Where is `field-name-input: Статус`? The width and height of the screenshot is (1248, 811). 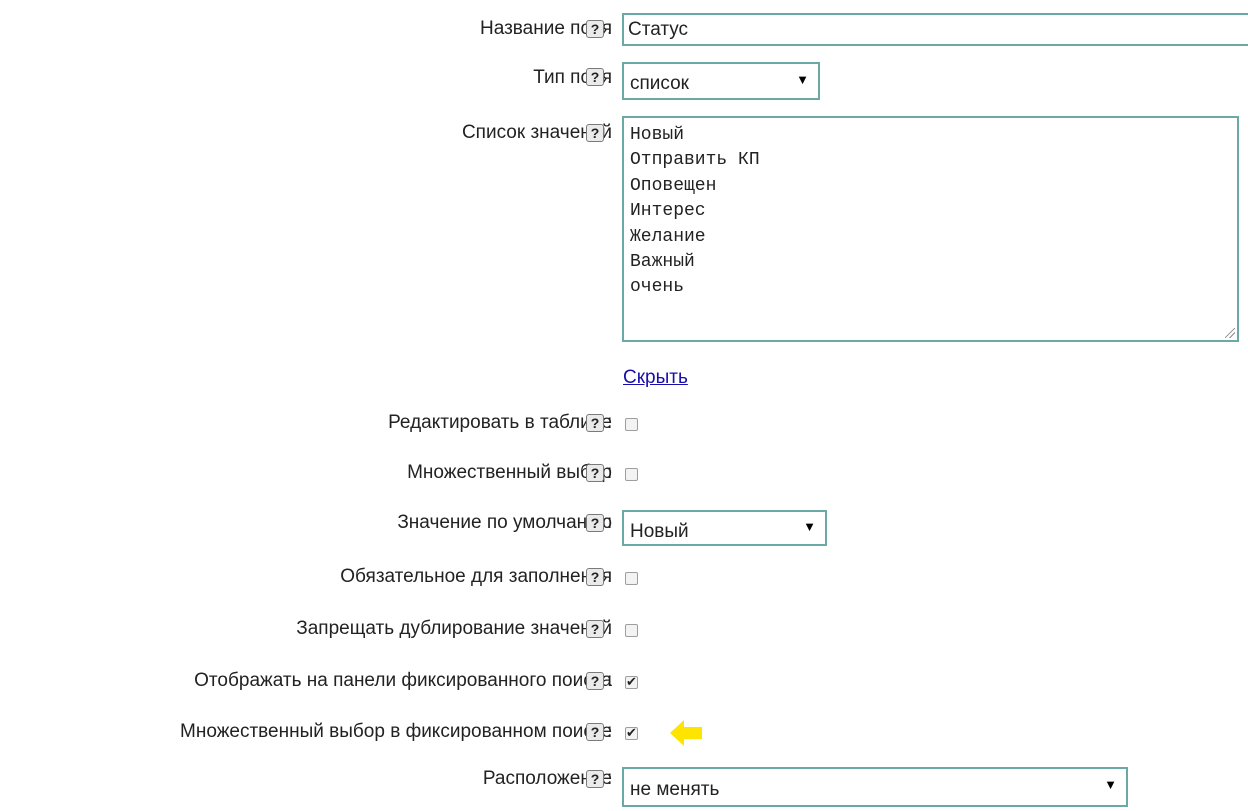
field-name-input: Статус is located at coordinates (935, 29).